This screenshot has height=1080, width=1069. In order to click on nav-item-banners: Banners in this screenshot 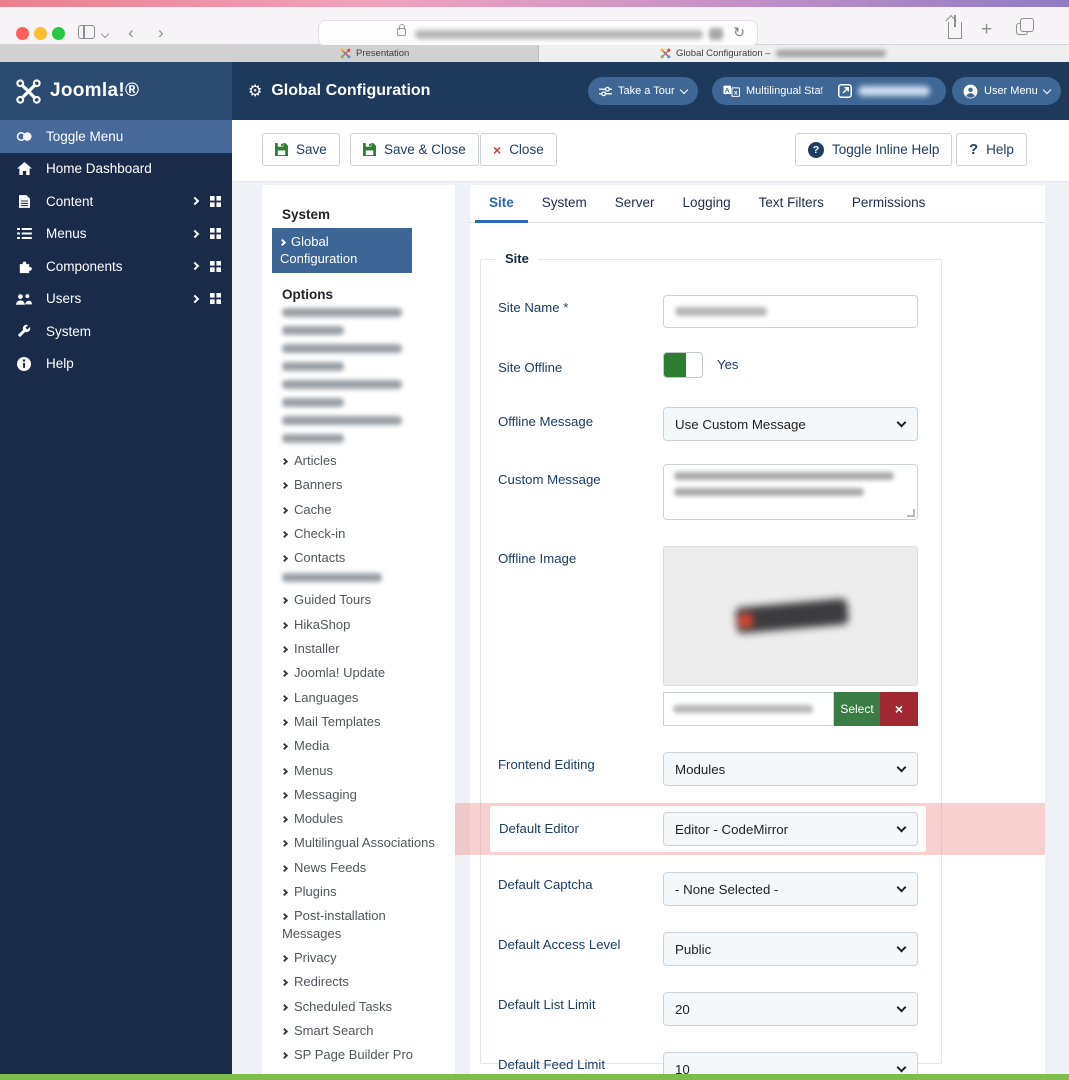, I will do `click(361, 484)`.